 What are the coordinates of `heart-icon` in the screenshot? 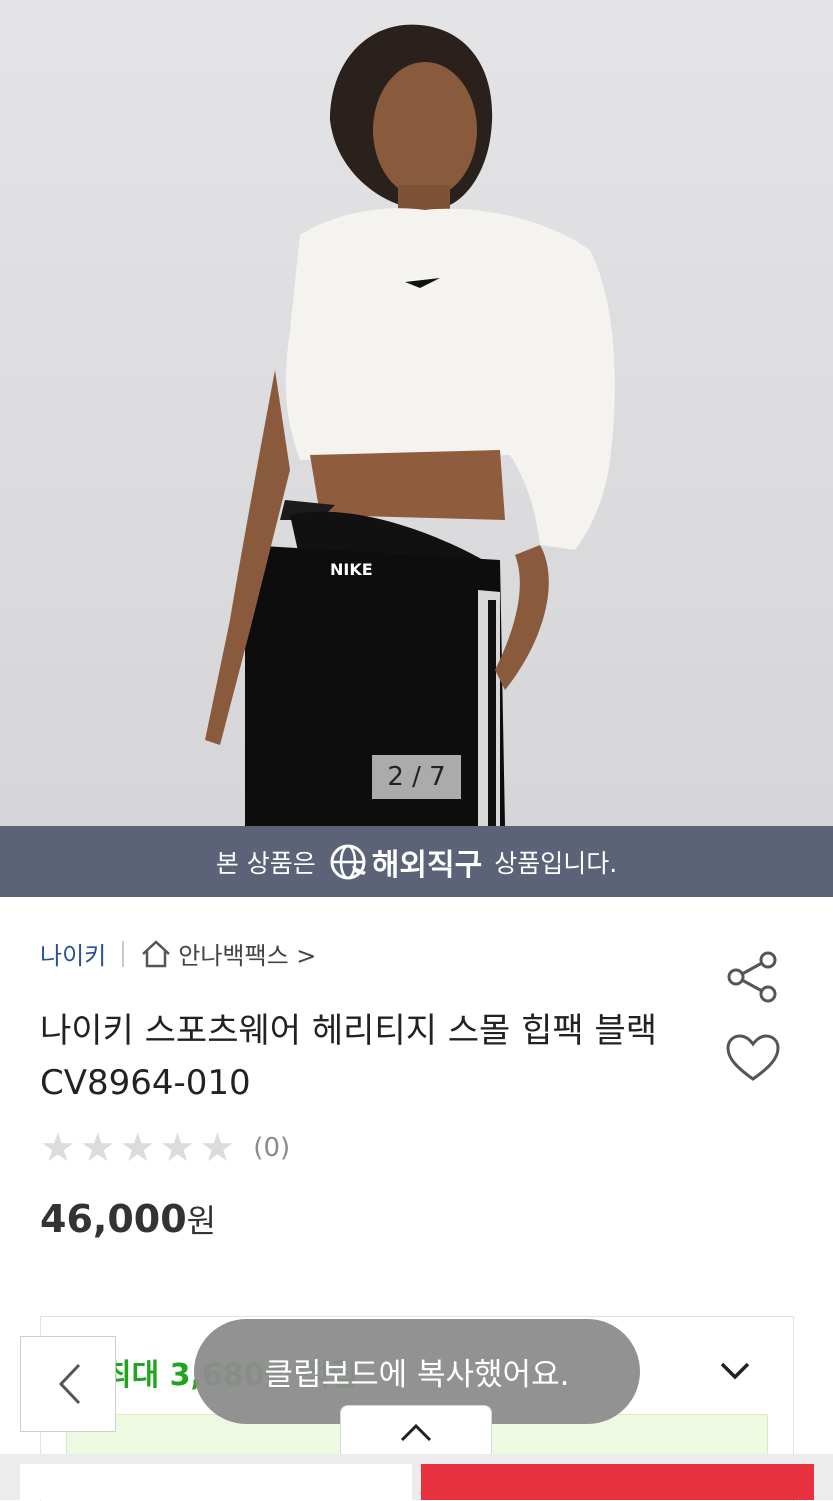 It's located at (753, 1057).